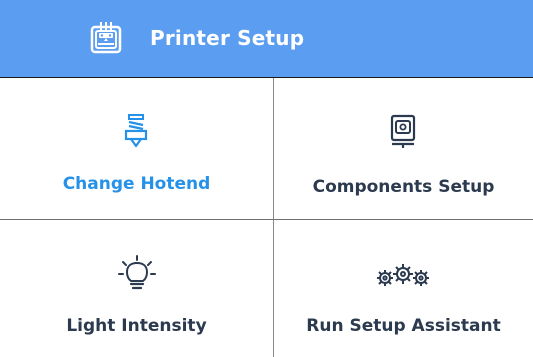  I want to click on printer-icon, so click(106, 38).